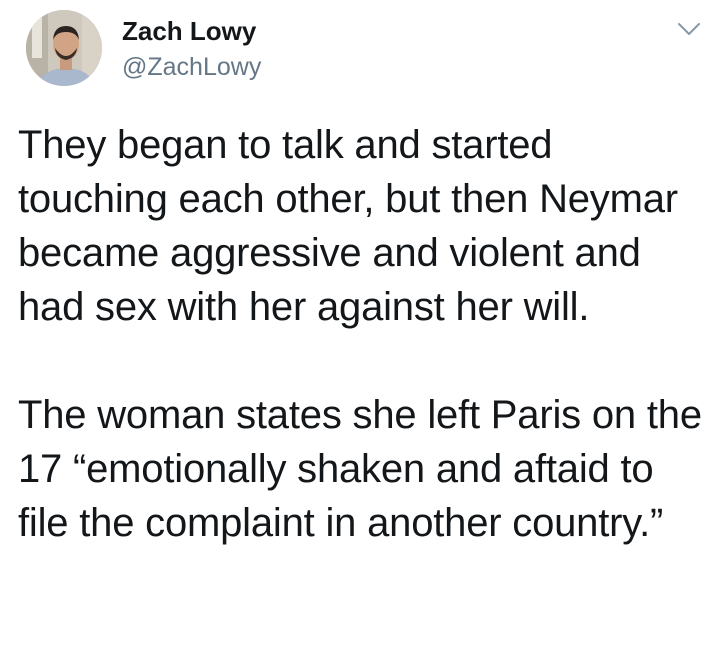 The height and width of the screenshot is (665, 720). Describe the element at coordinates (191, 67) in the screenshot. I see `user-handle: @ZachLowy` at that location.